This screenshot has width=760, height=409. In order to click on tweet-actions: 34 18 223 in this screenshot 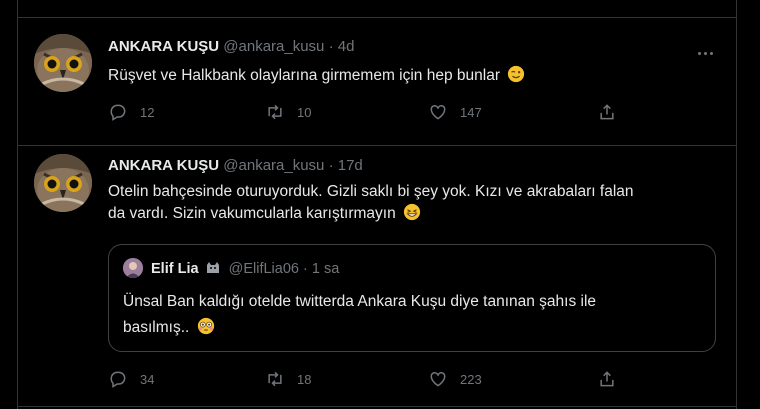, I will do `click(378, 379)`.